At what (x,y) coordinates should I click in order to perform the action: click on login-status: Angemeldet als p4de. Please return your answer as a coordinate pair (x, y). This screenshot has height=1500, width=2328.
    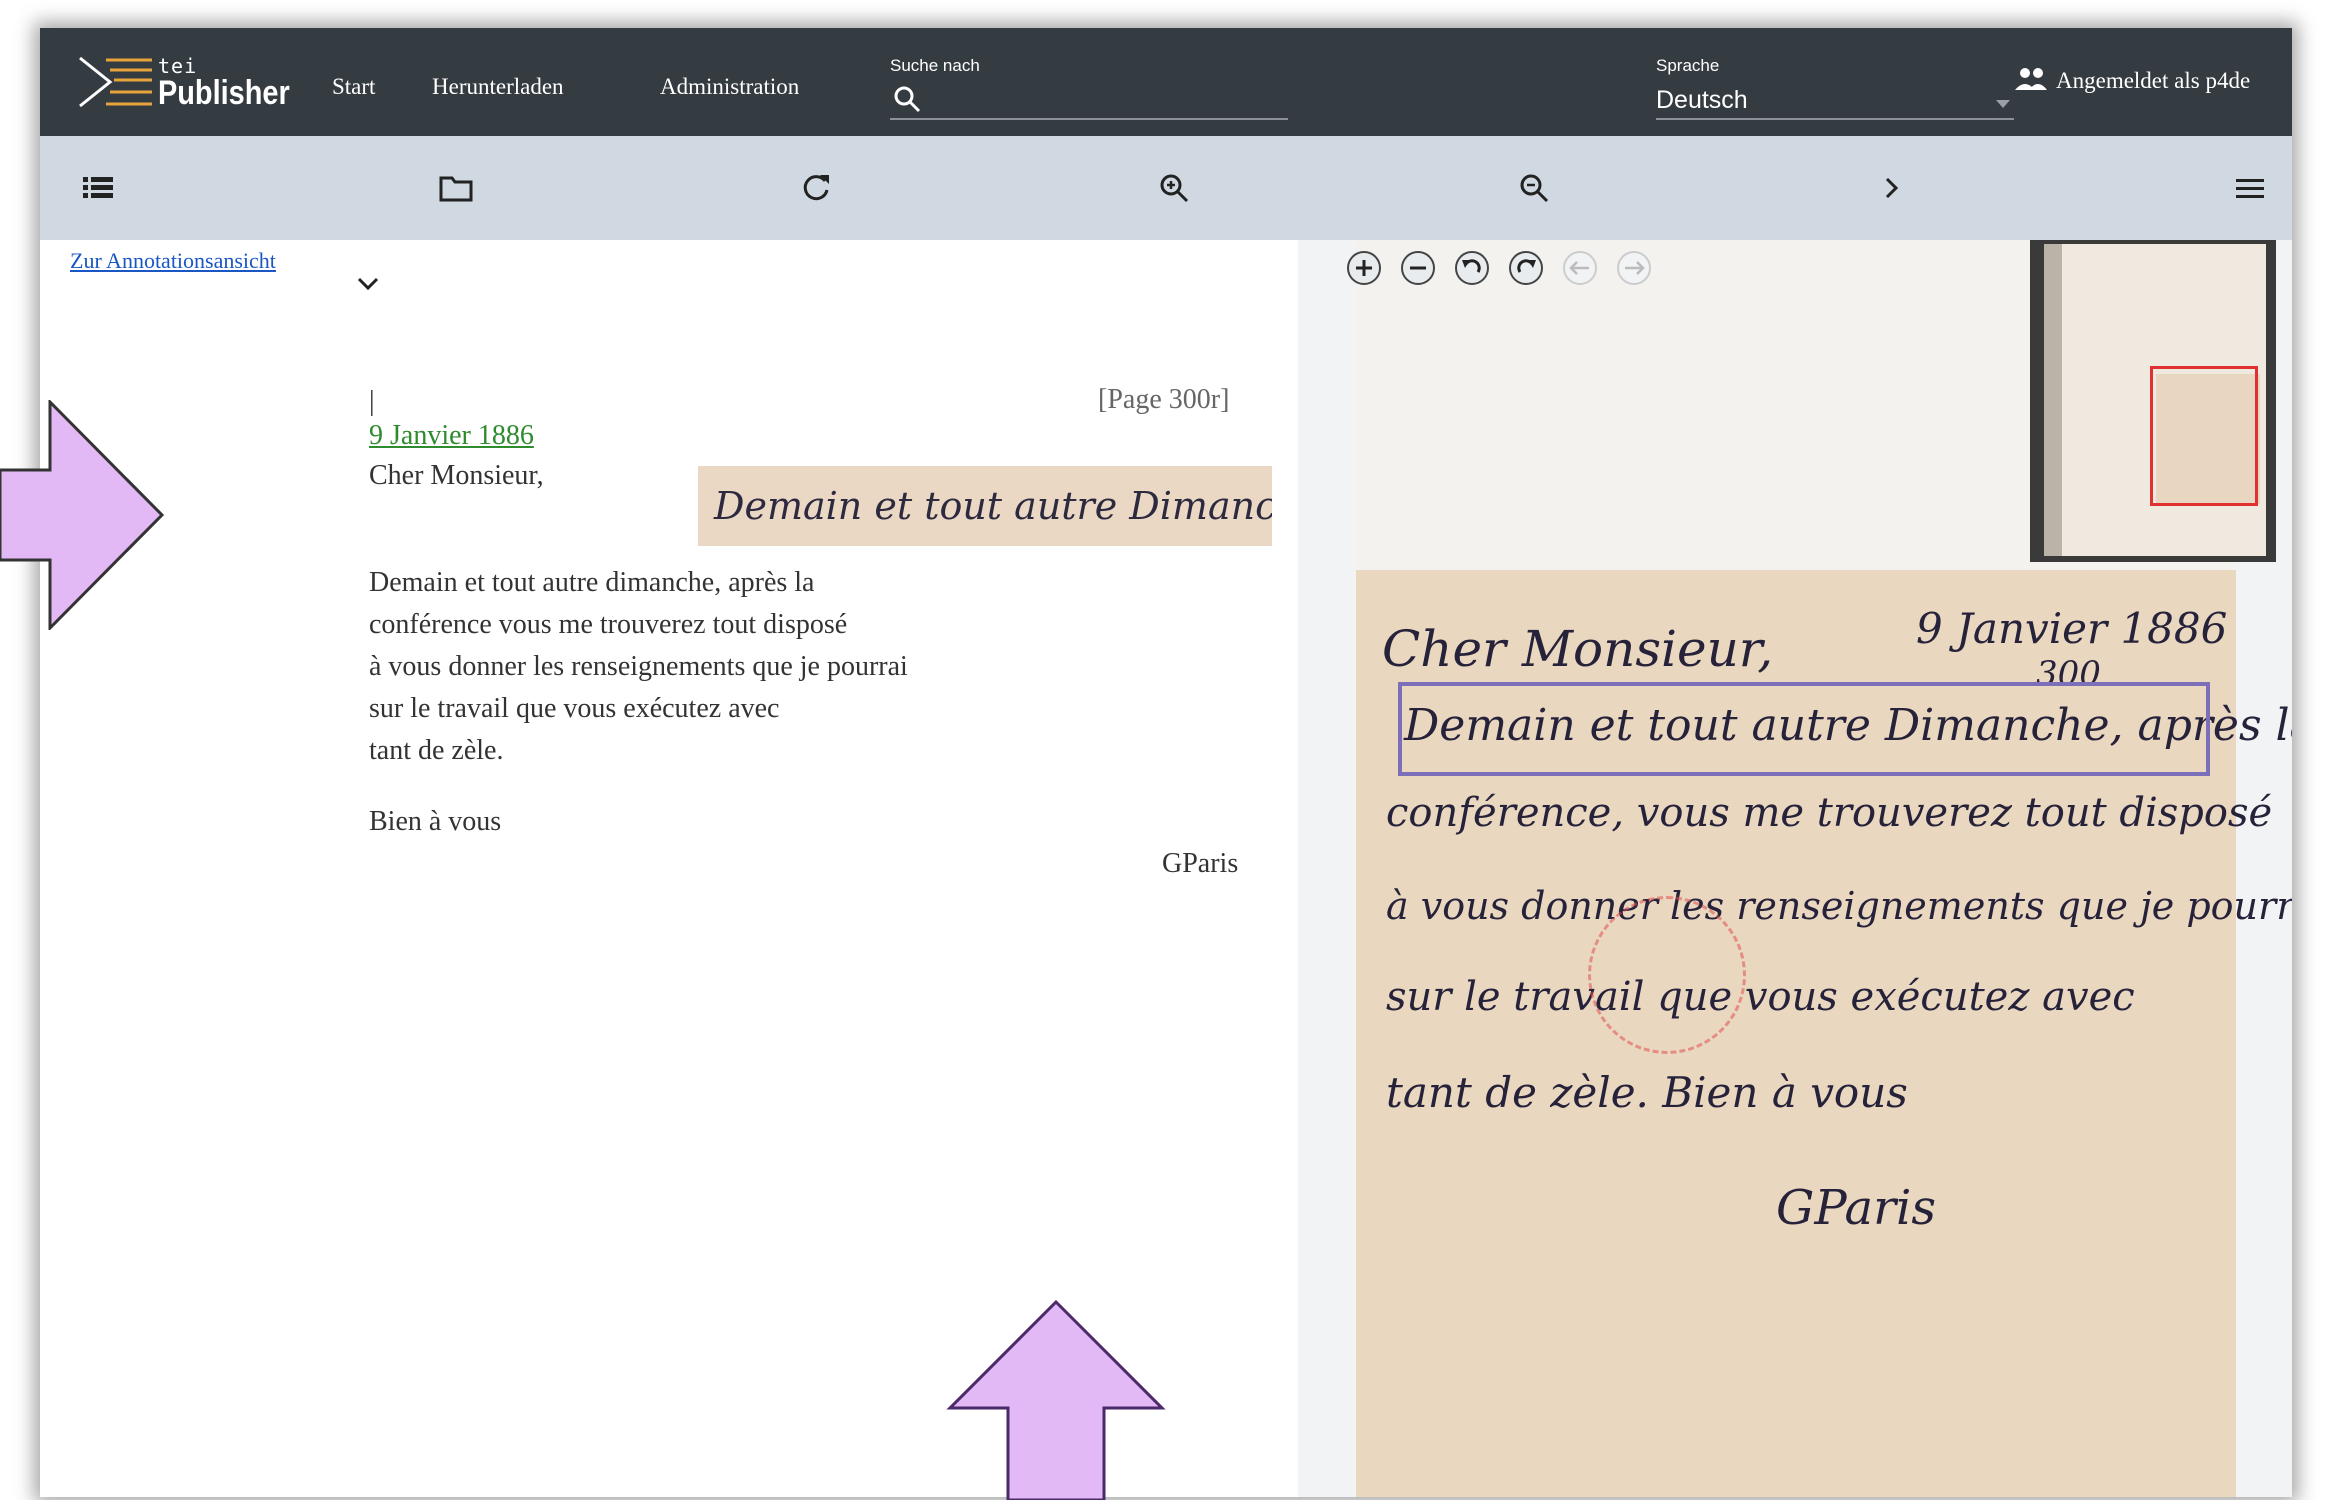
    Looking at the image, I should click on (2132, 80).